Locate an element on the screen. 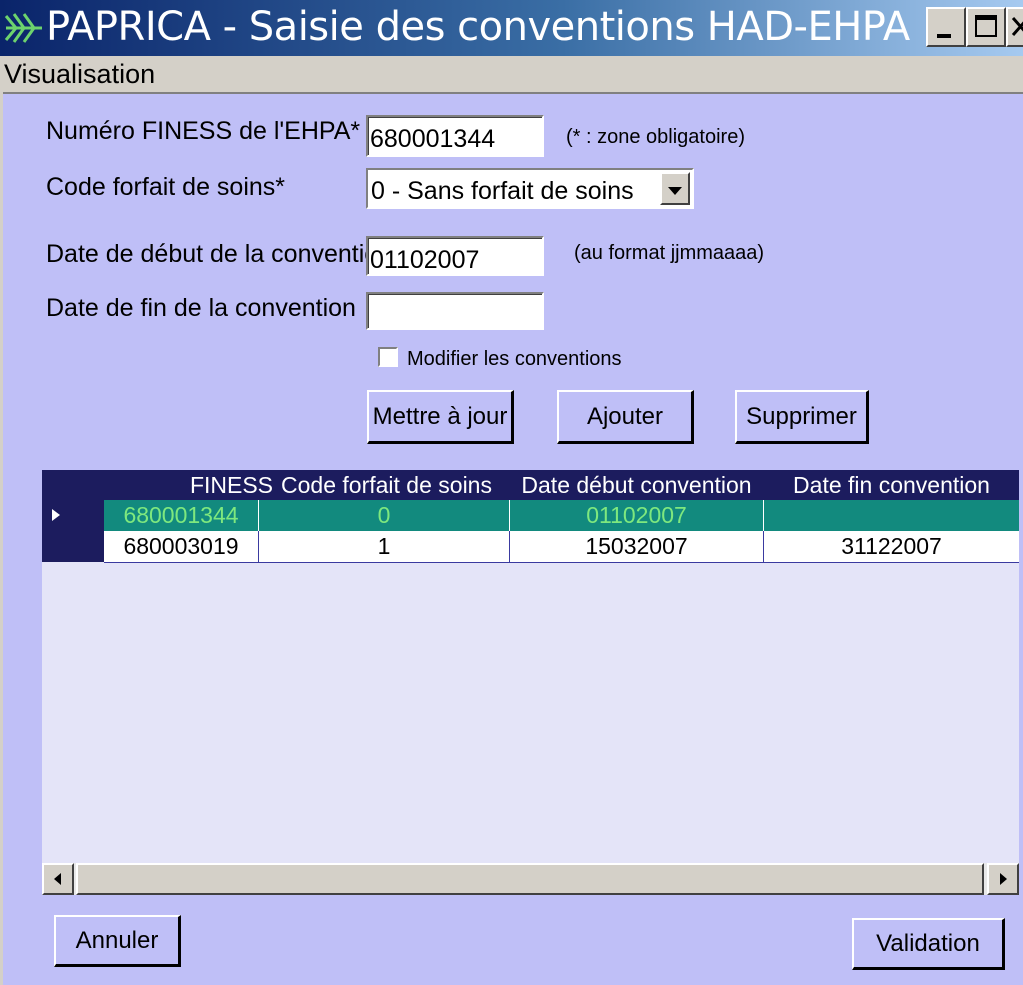  cell-date-fin: 31122007 is located at coordinates (891, 546).